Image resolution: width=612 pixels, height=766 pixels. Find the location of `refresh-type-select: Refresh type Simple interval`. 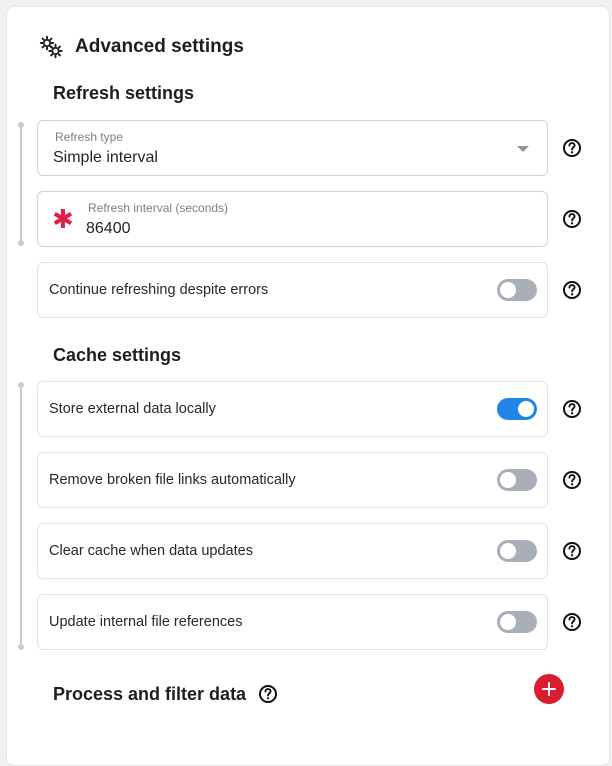

refresh-type-select: Refresh type Simple interval is located at coordinates (292, 148).